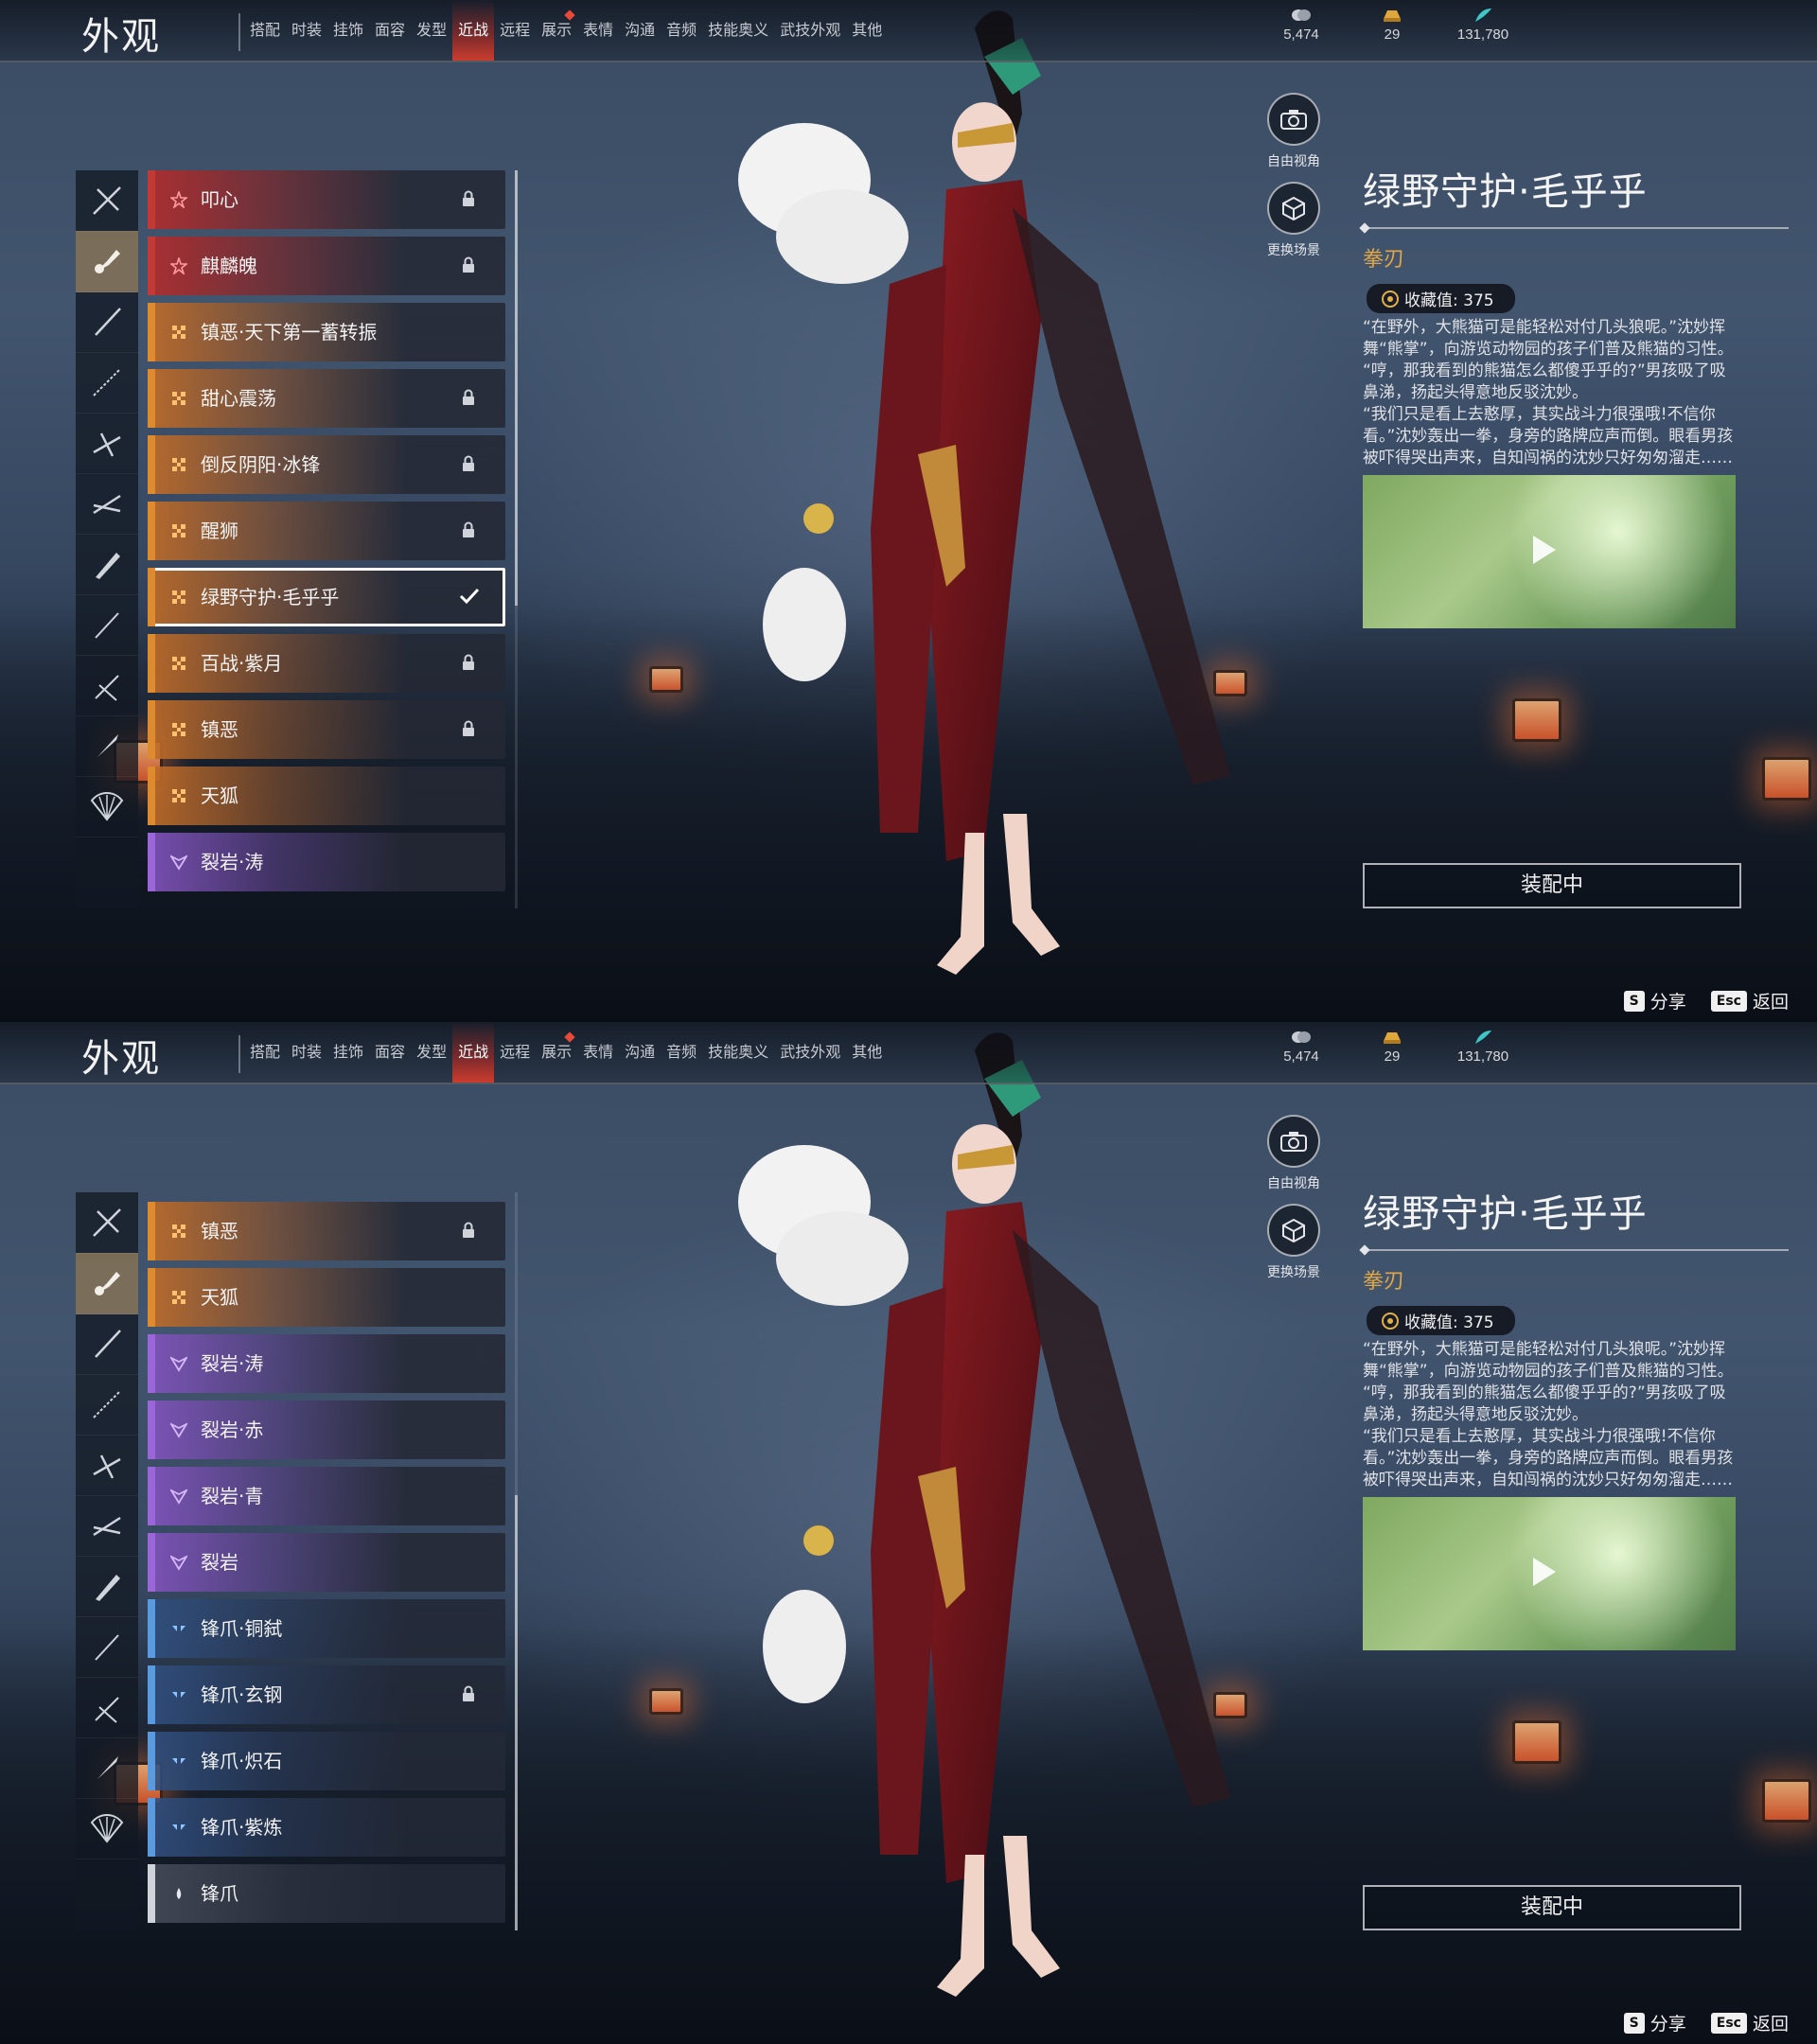 The height and width of the screenshot is (2044, 1817). What do you see at coordinates (327, 1761) in the screenshot?
I see `appearance-item-row: 锋爪·炽石` at bounding box center [327, 1761].